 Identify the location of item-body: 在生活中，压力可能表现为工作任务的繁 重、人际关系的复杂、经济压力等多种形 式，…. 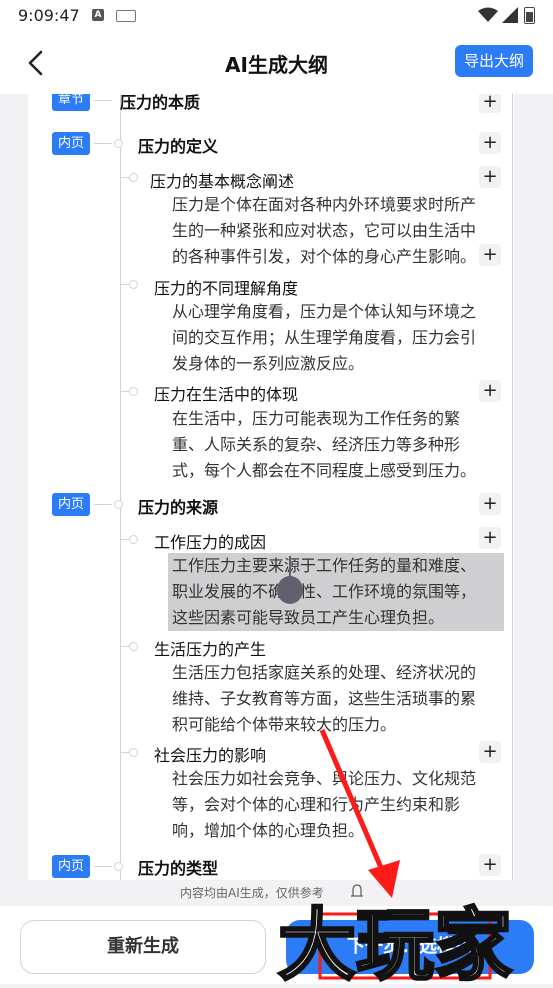
(324, 444).